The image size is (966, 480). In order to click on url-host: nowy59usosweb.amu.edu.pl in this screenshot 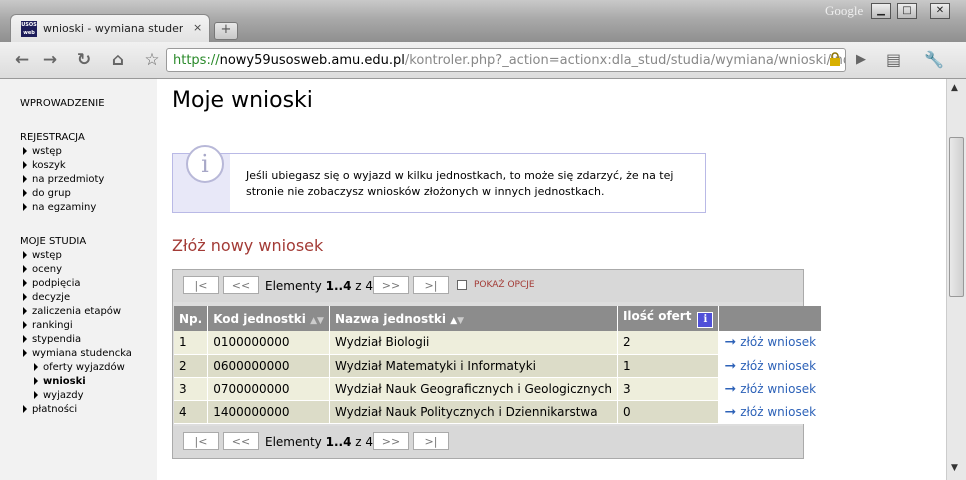, I will do `click(312, 60)`.